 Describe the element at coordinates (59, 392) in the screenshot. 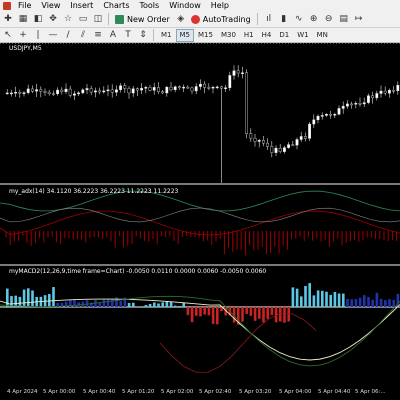

I see `time-tick: 5 Apr 00:00` at that location.